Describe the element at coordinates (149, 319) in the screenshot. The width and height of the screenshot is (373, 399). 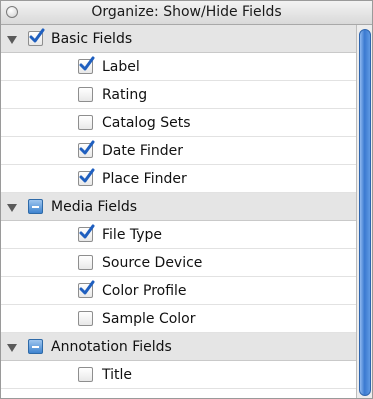
I see `field-label: Sample Color` at that location.